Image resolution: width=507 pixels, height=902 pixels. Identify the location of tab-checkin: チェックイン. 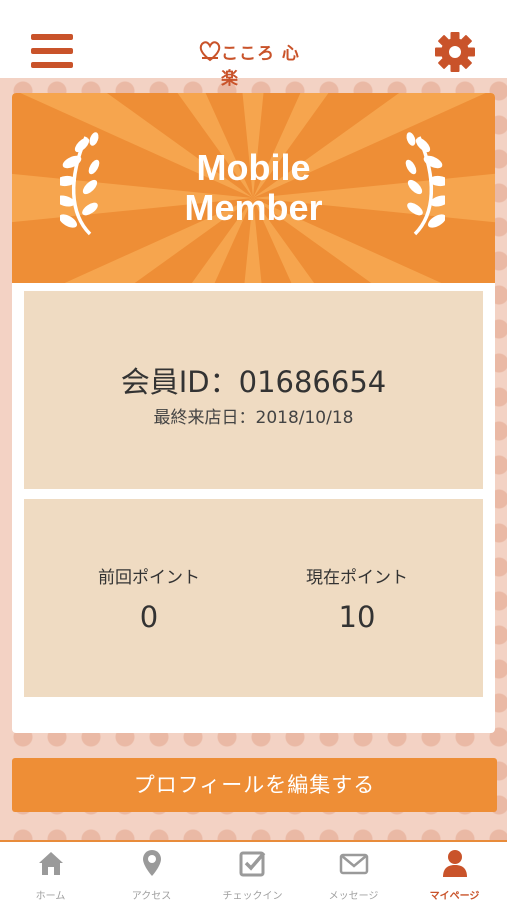
(252, 872).